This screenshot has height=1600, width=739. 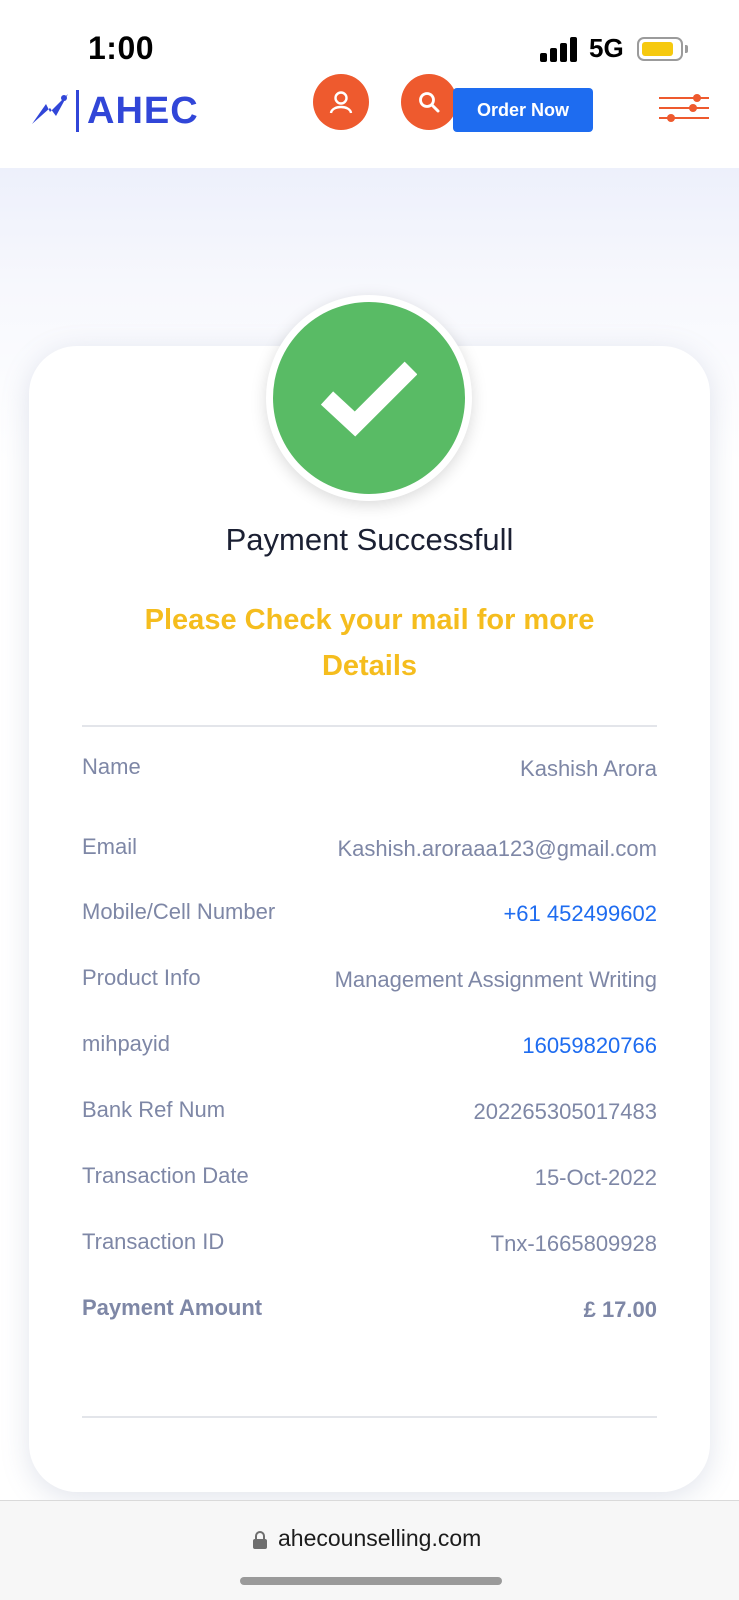 What do you see at coordinates (369, 1183) in the screenshot?
I see `detail-row-date: Transaction Date 15-Oct-2022` at bounding box center [369, 1183].